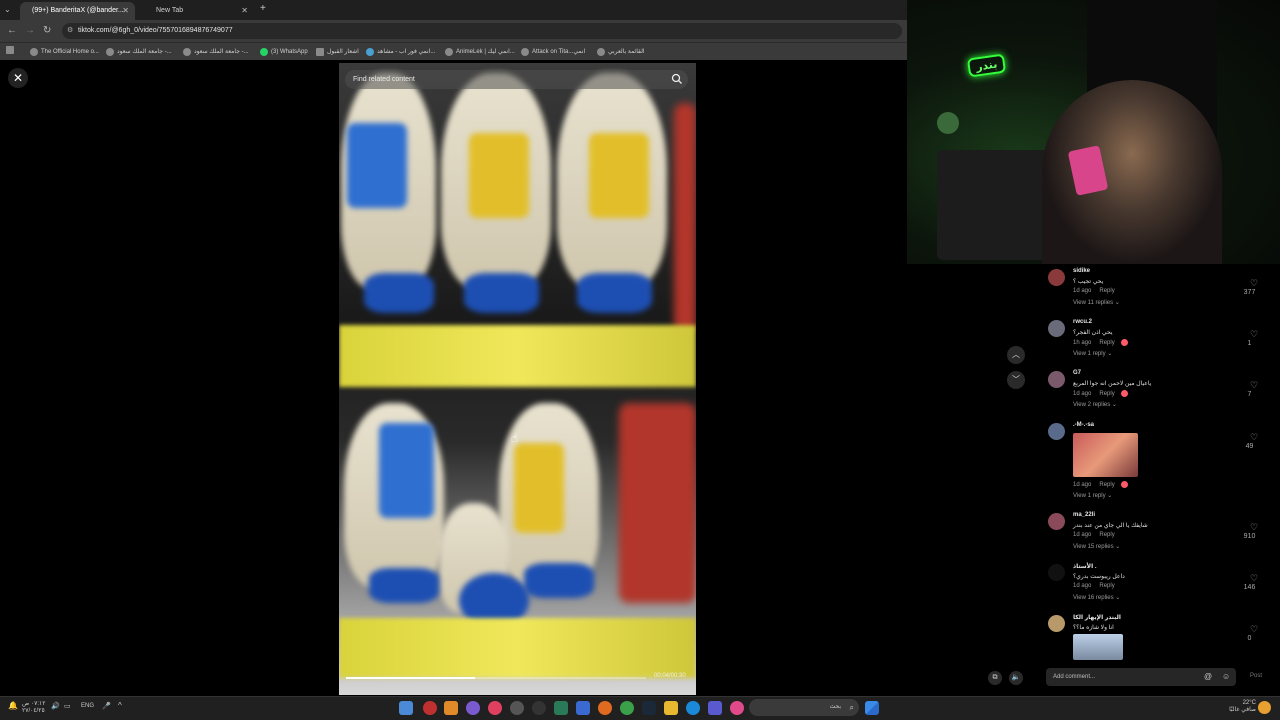 This screenshot has height=720, width=1280. What do you see at coordinates (516, 79) in the screenshot?
I see `related-search-input: Find related content` at bounding box center [516, 79].